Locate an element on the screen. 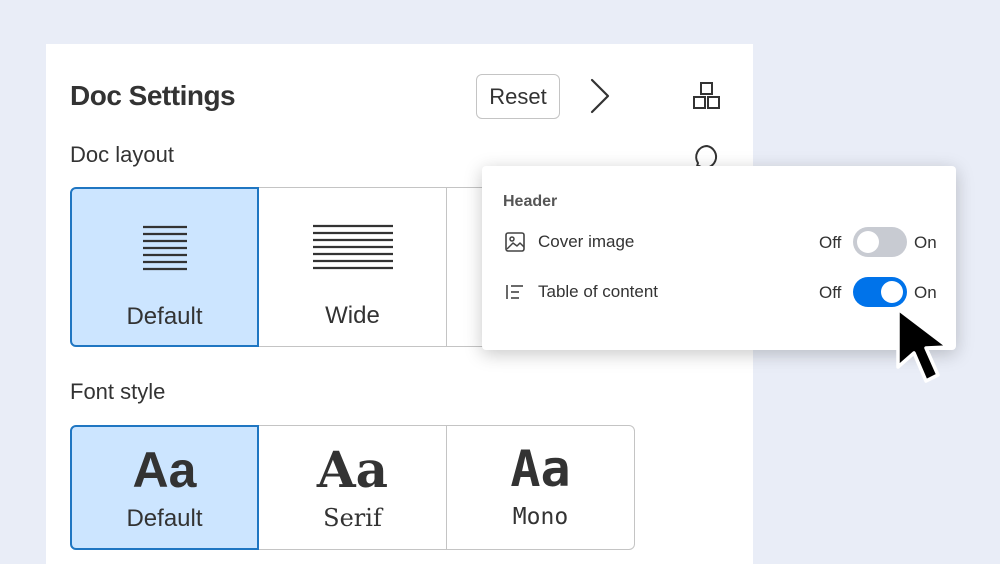 The height and width of the screenshot is (564, 1000). doc-layout-label: Doc layout is located at coordinates (122, 154).